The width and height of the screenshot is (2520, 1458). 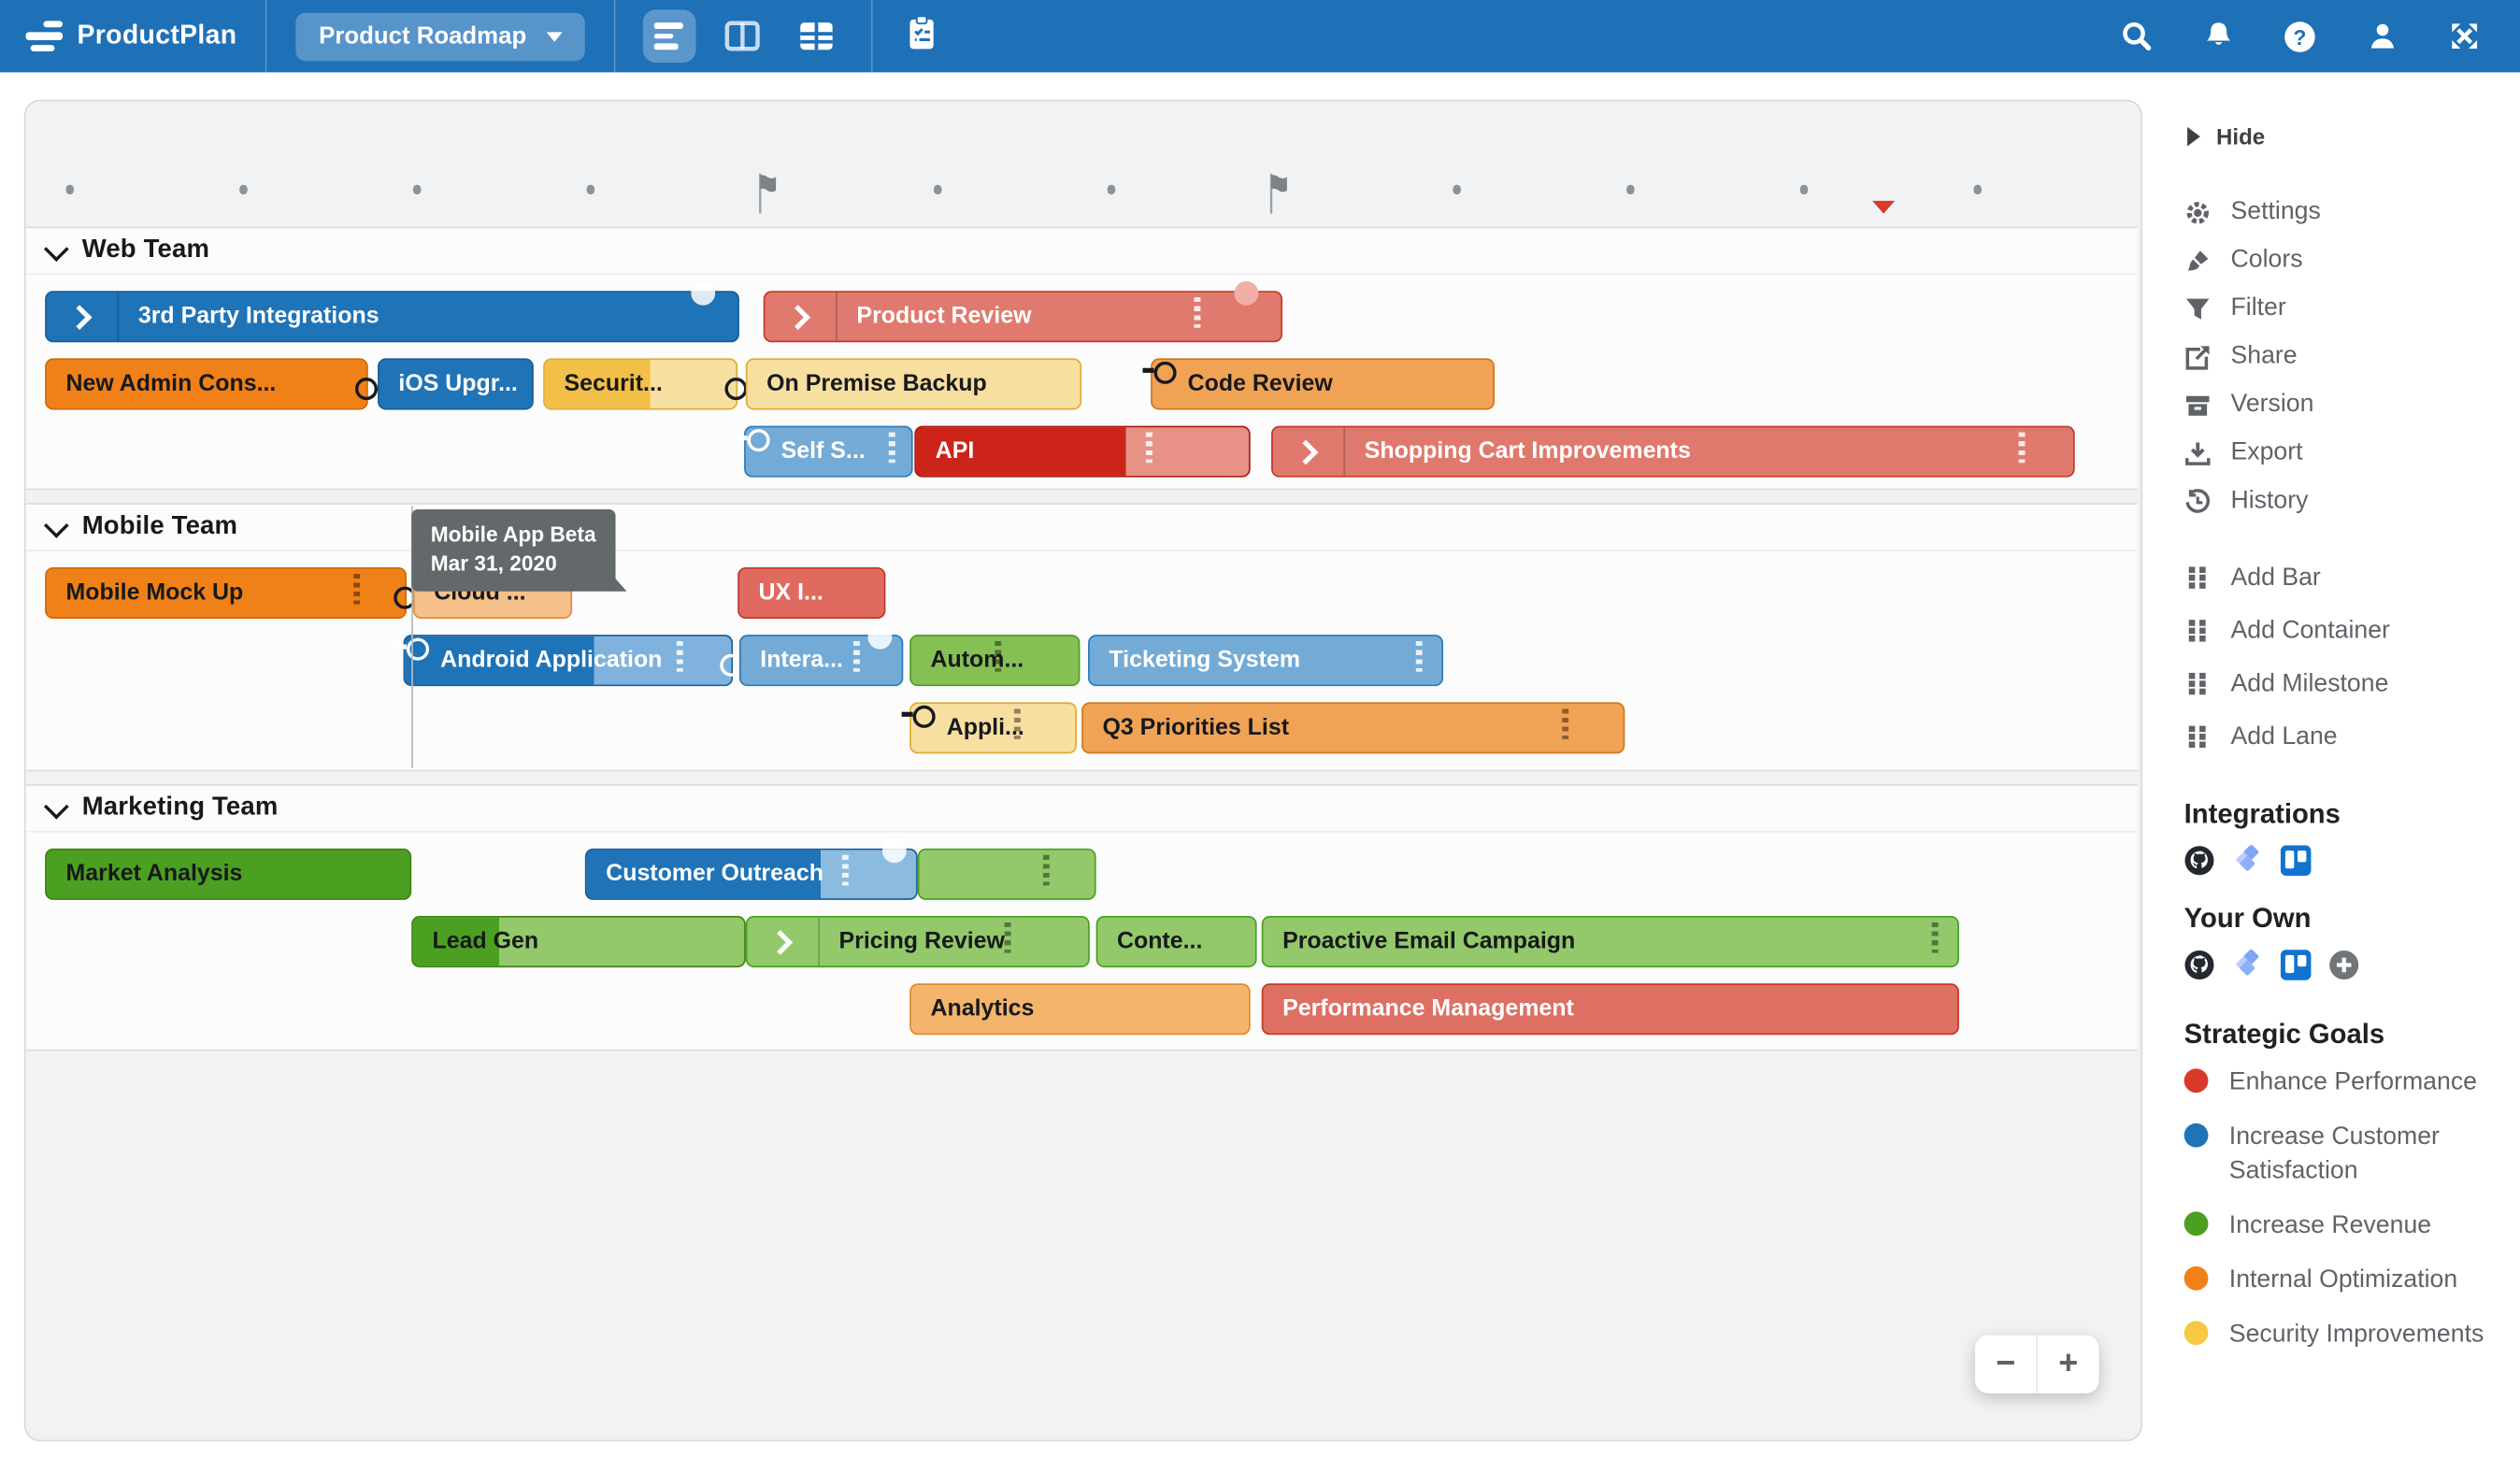 What do you see at coordinates (228, 874) in the screenshot?
I see `bar-market-analysis: Market Analysis` at bounding box center [228, 874].